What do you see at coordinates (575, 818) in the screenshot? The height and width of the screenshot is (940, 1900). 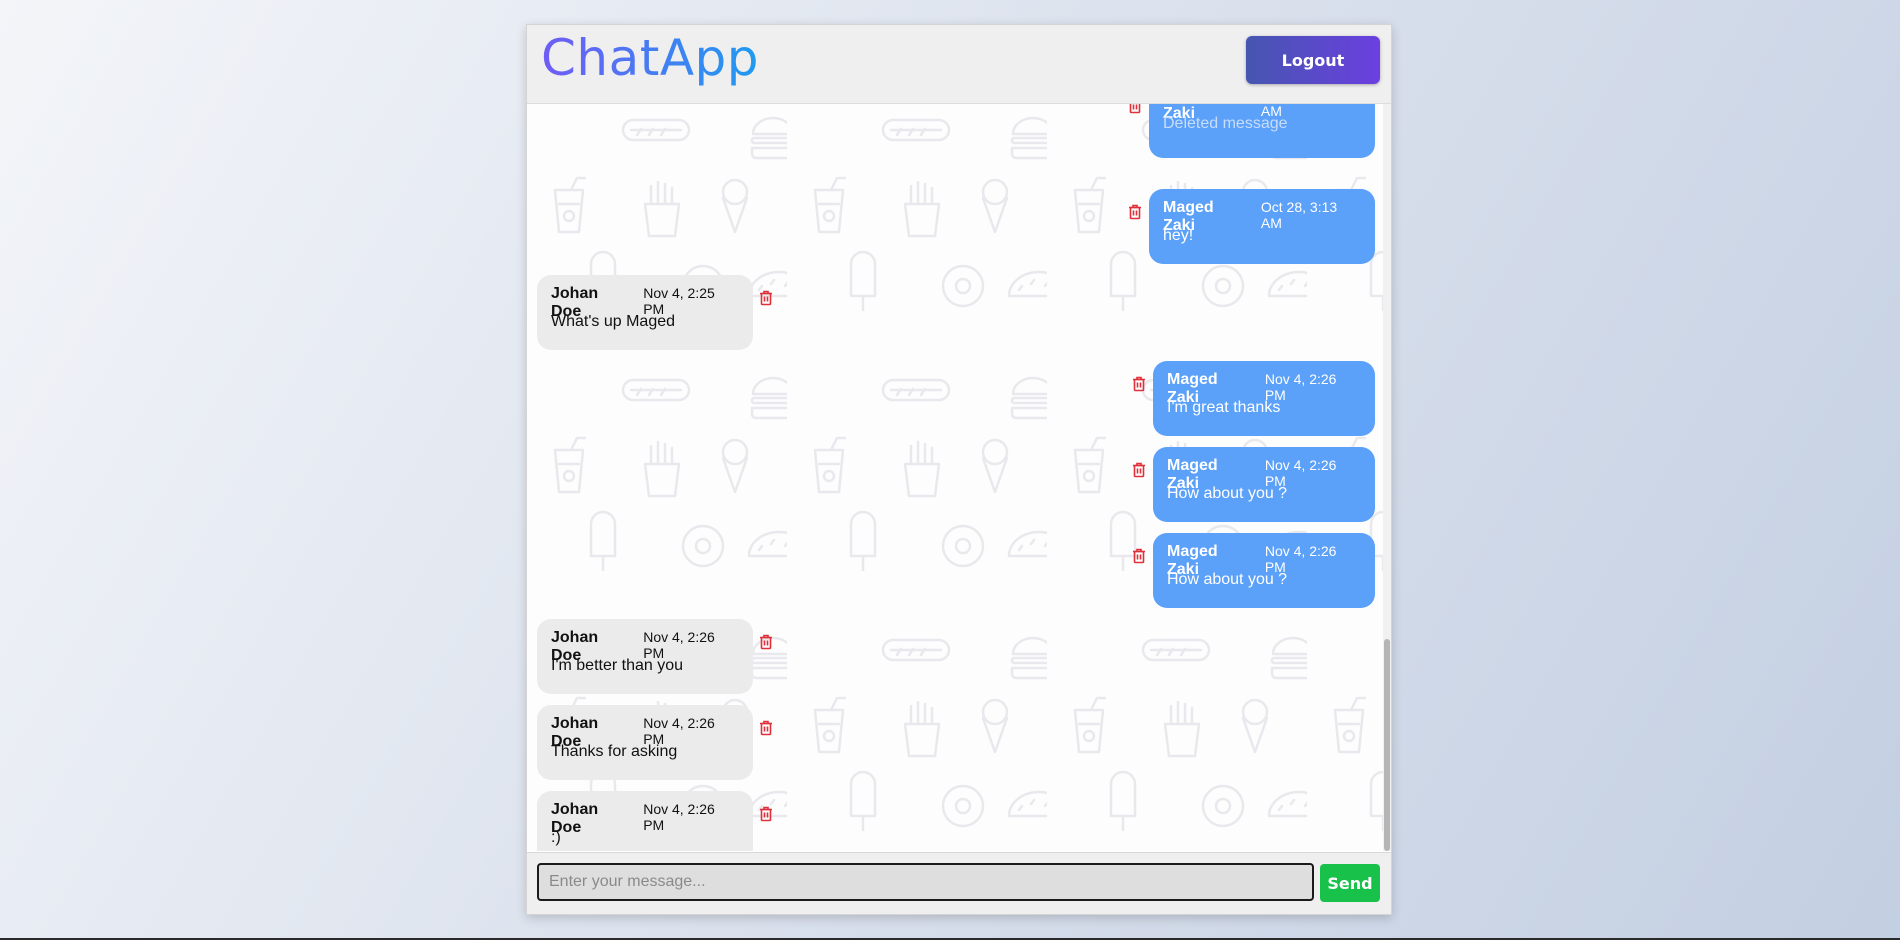 I see `message-author: Johan Doe` at bounding box center [575, 818].